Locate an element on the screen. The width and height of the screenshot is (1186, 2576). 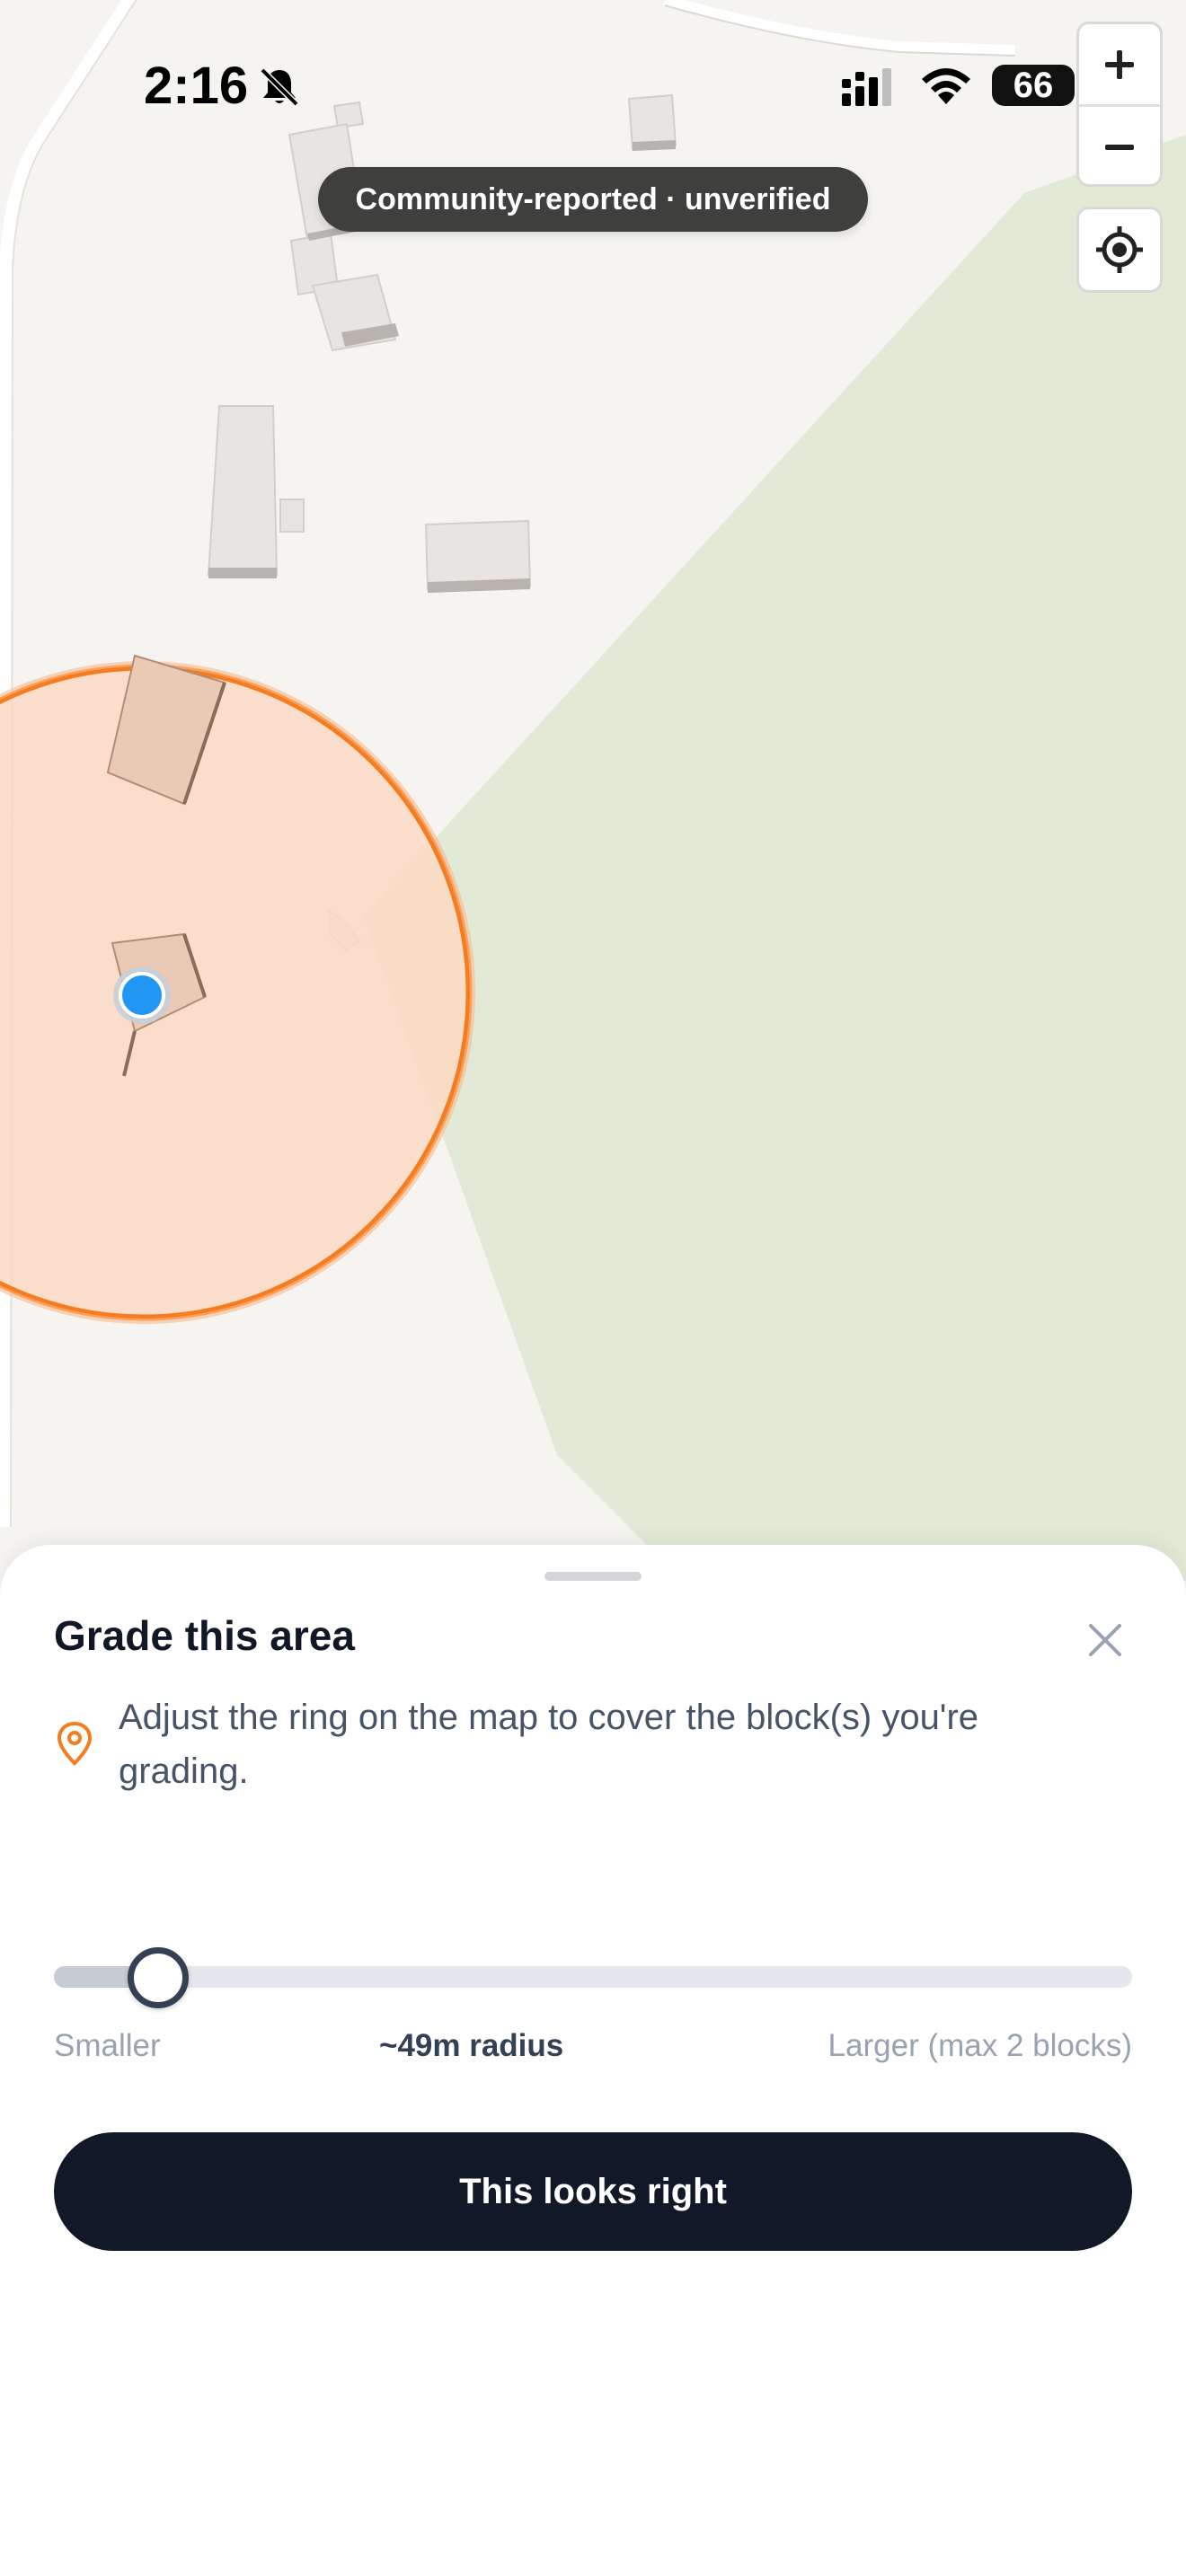
zoom-in-button is located at coordinates (1119, 64).